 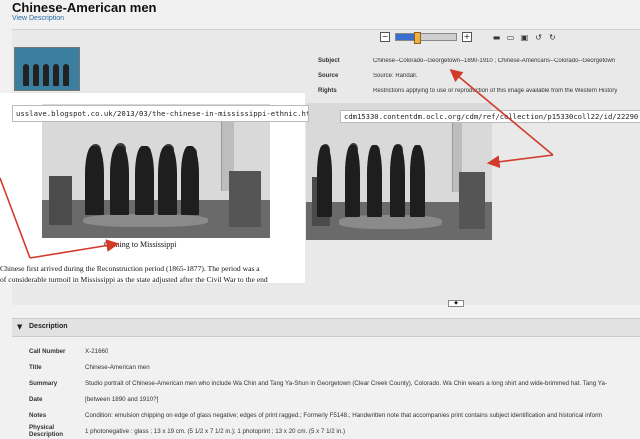 What do you see at coordinates (538, 37) in the screenshot?
I see `rotate-left-icon: ↺` at bounding box center [538, 37].